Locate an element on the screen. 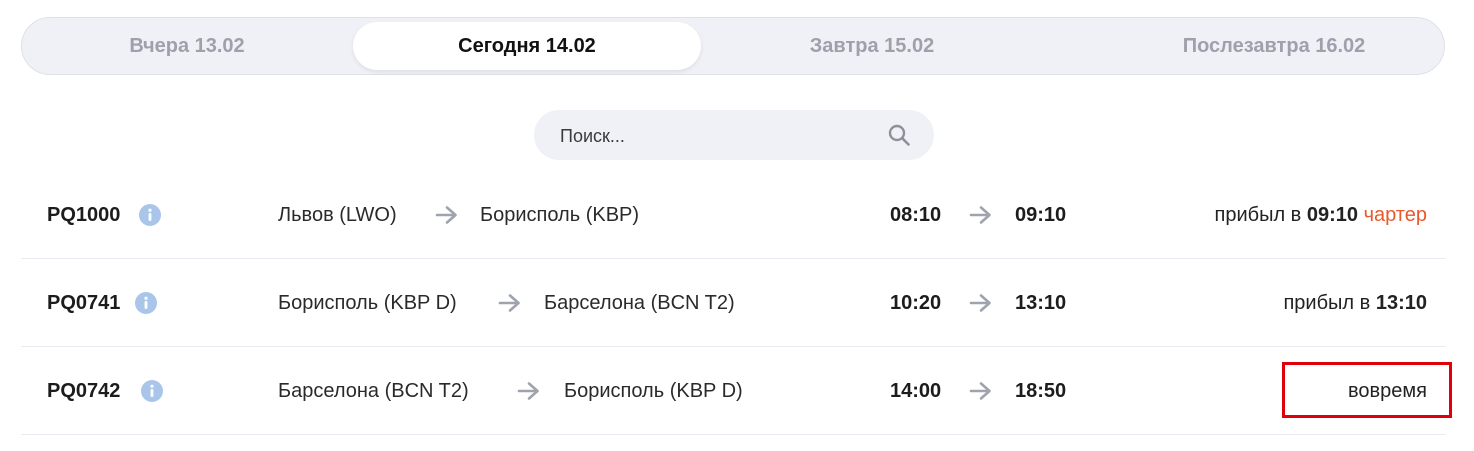  flight-number: PQ0741 is located at coordinates (84, 303).